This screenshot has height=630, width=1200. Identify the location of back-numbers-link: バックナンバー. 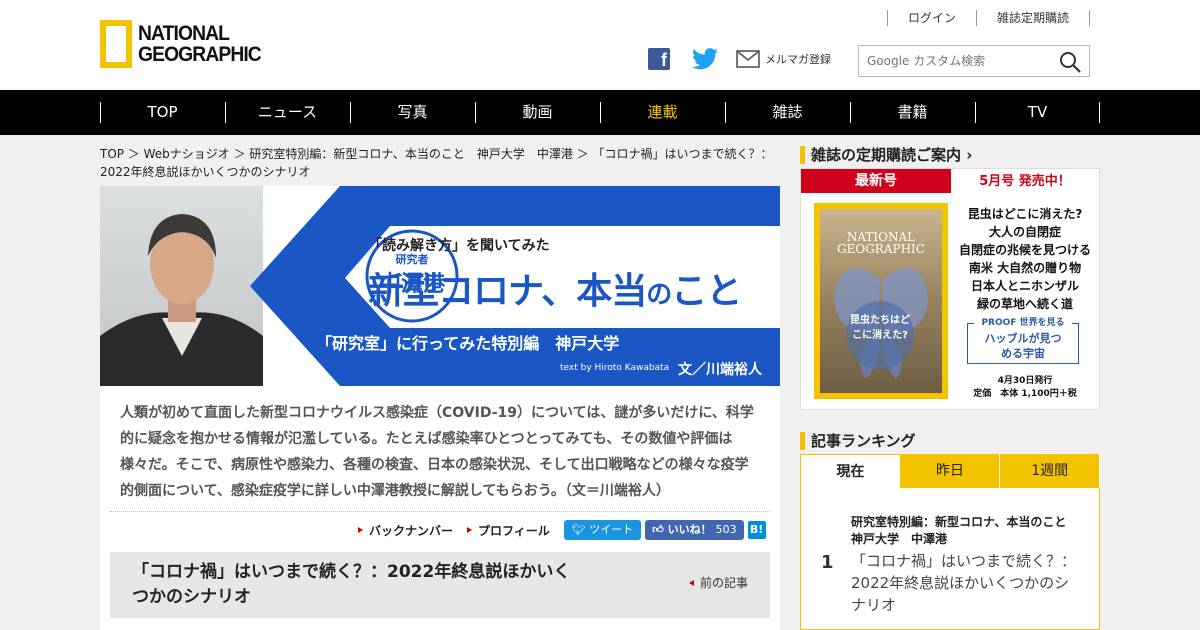
(405, 530).